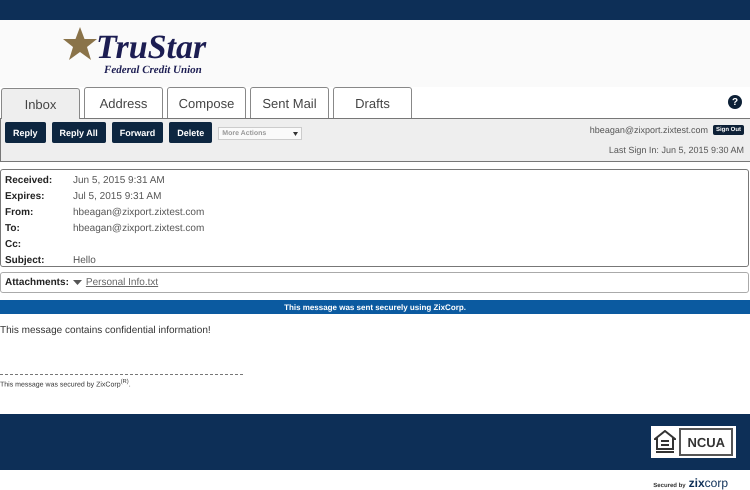 Image resolution: width=750 pixels, height=490 pixels. I want to click on tab: Drafts, so click(372, 102).